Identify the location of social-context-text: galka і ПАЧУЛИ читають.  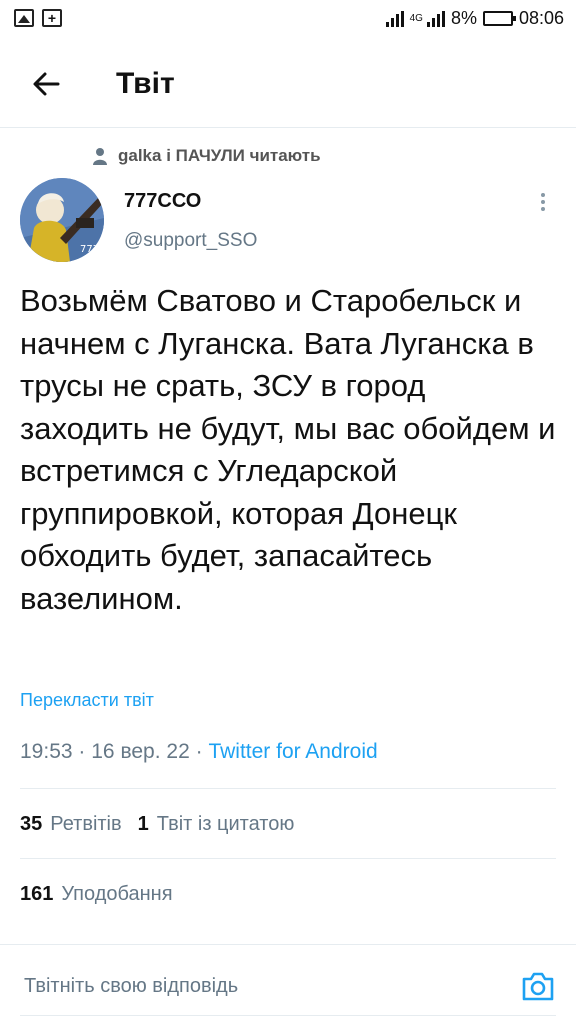
(219, 155).